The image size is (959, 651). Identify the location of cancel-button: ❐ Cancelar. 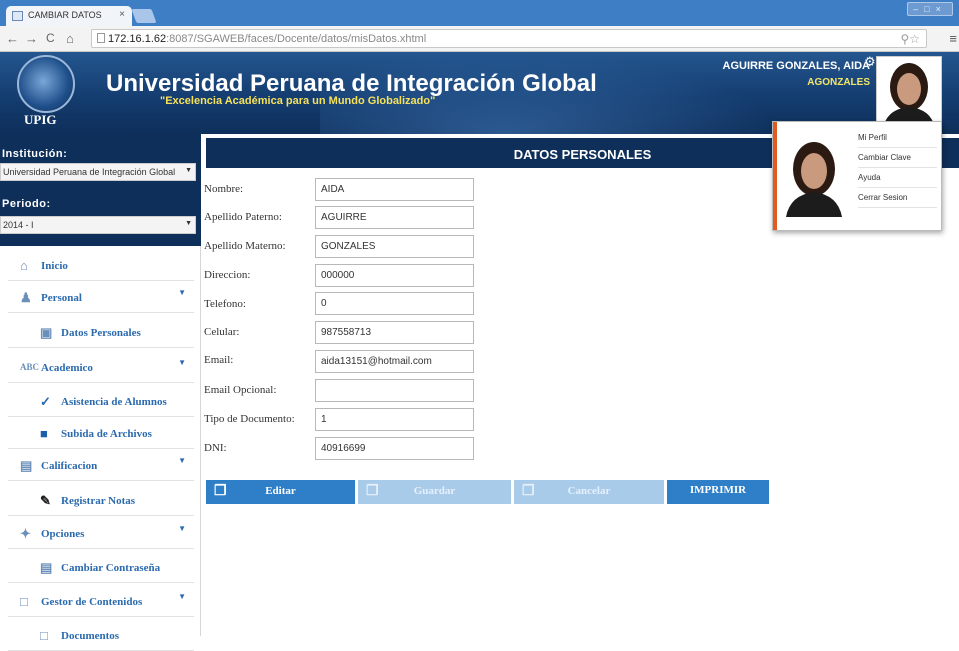
(589, 492).